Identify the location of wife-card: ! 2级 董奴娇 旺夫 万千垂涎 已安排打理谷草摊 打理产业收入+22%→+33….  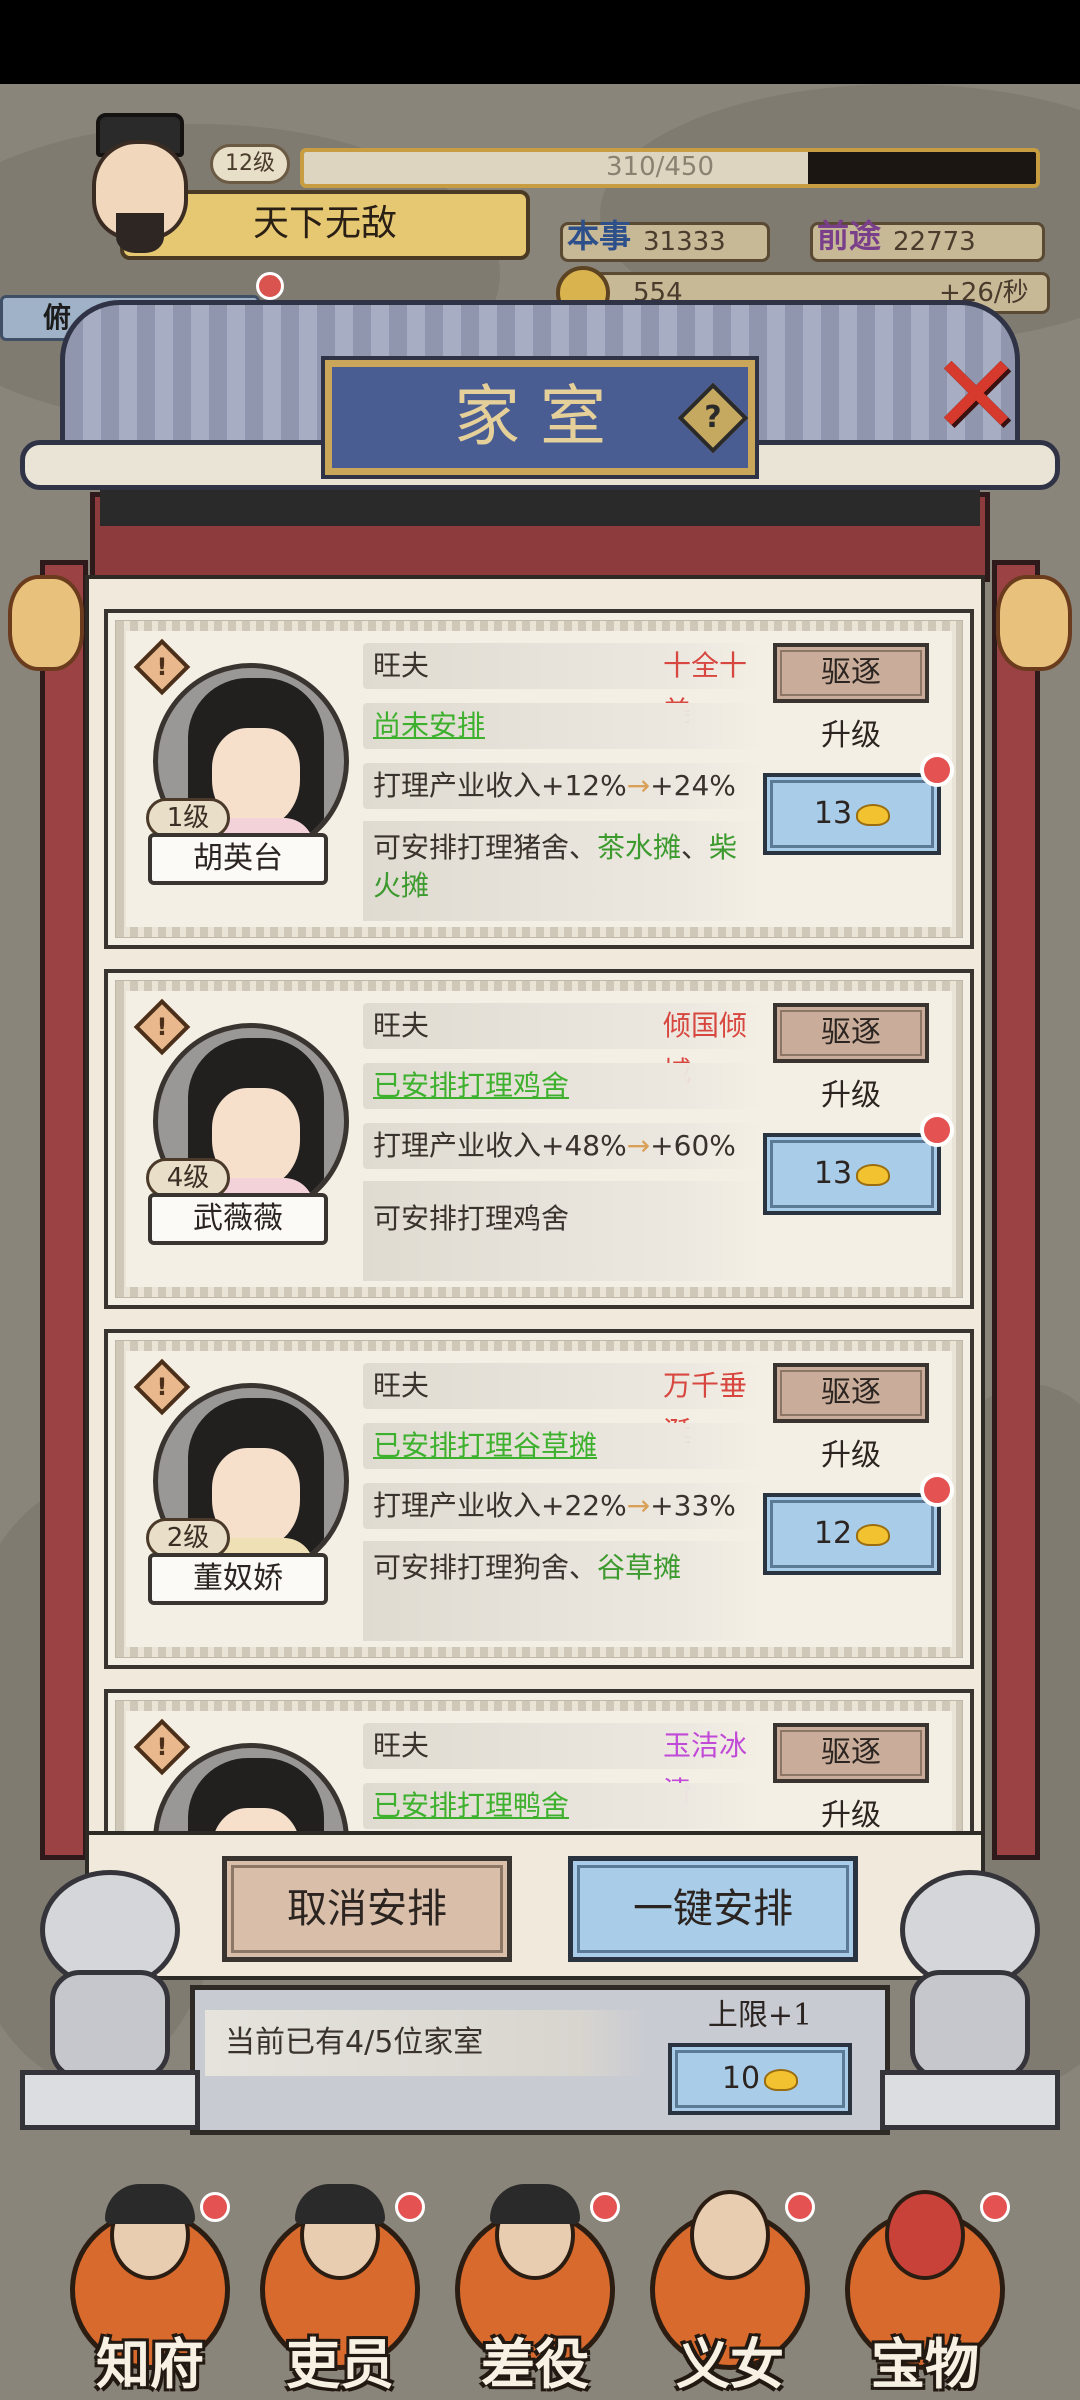
(539, 1499).